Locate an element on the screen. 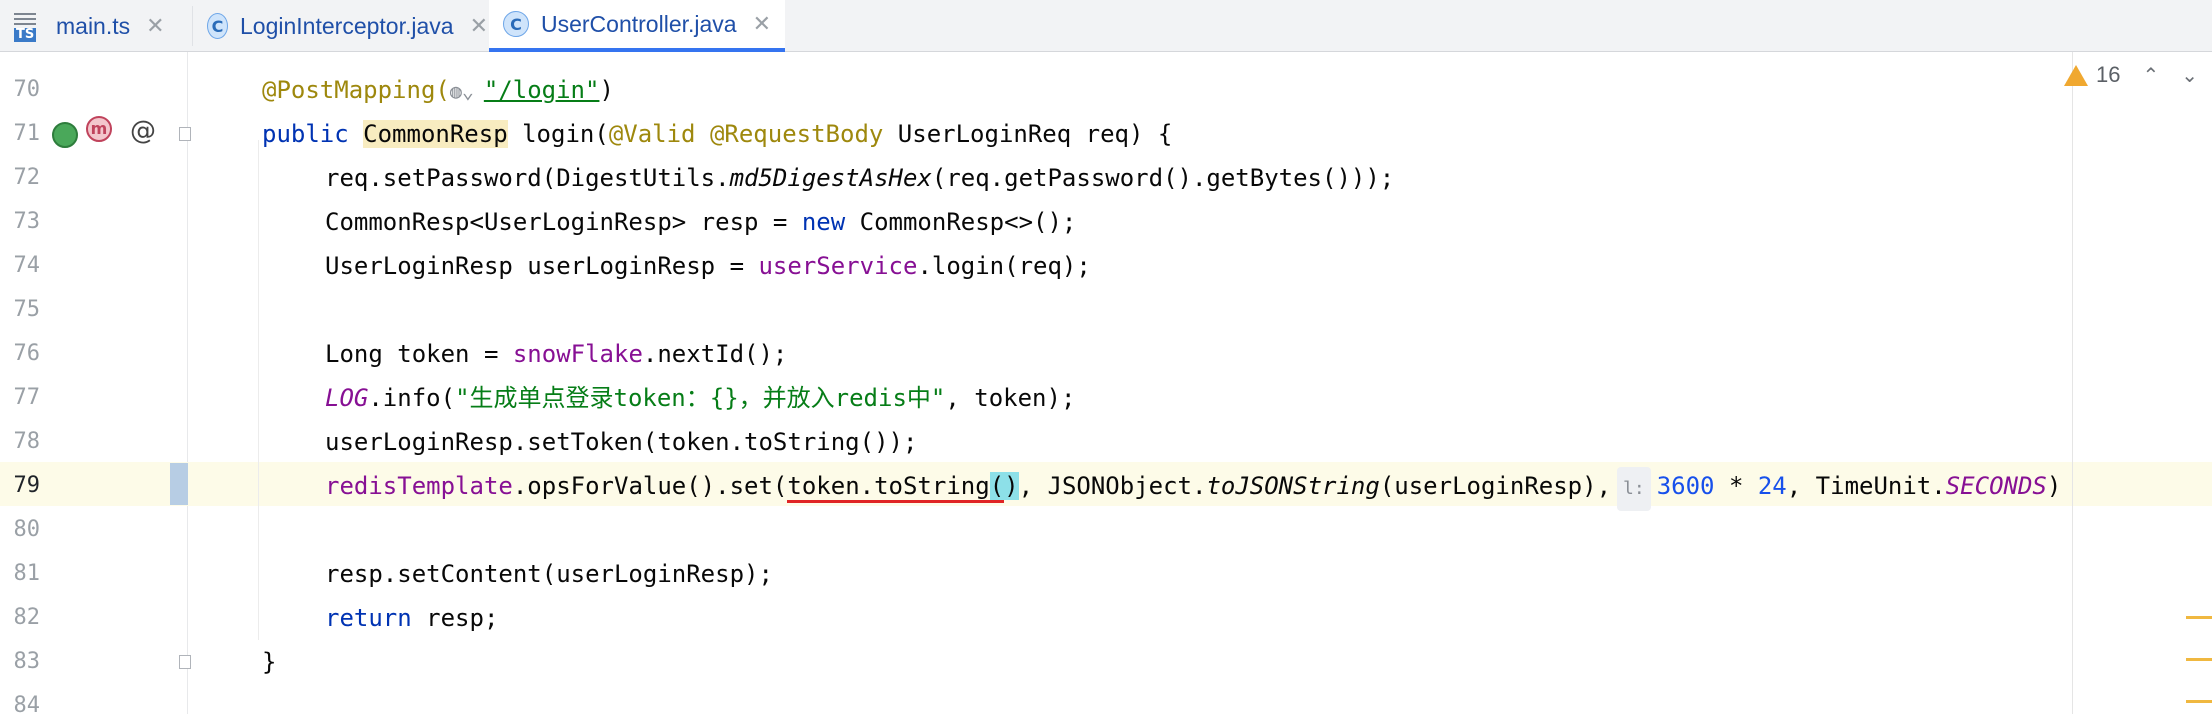  right-margin-guide is located at coordinates (2072, 383).